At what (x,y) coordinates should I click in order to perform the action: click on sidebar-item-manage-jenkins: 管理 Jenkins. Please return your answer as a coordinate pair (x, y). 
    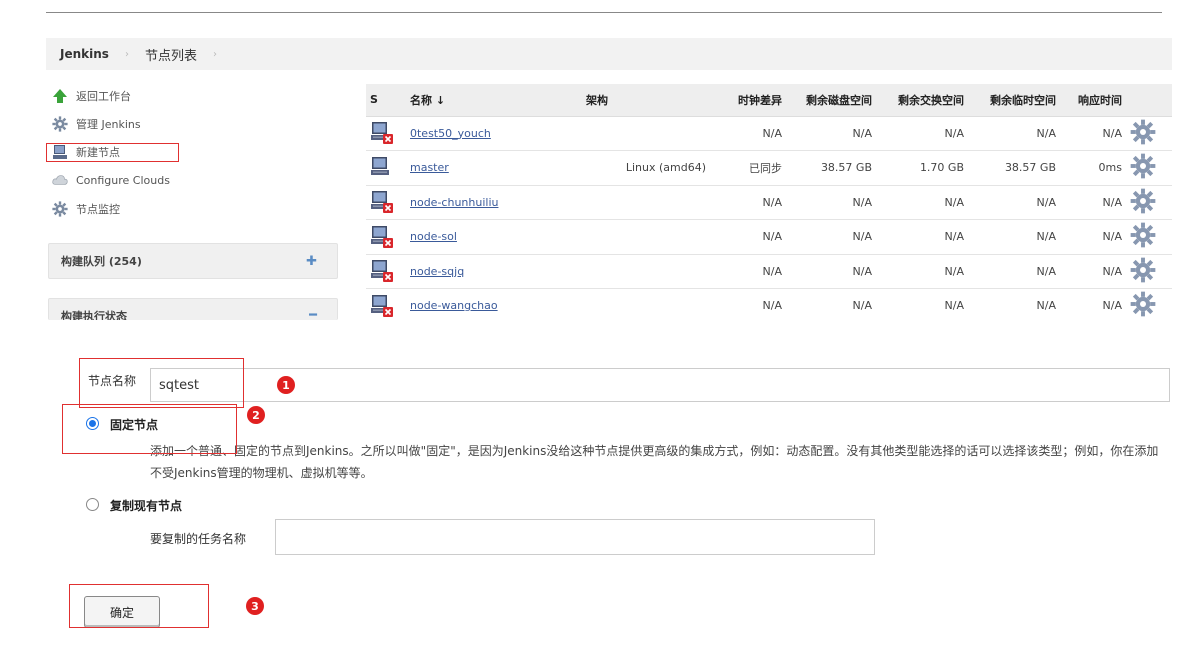
    Looking at the image, I should click on (96, 124).